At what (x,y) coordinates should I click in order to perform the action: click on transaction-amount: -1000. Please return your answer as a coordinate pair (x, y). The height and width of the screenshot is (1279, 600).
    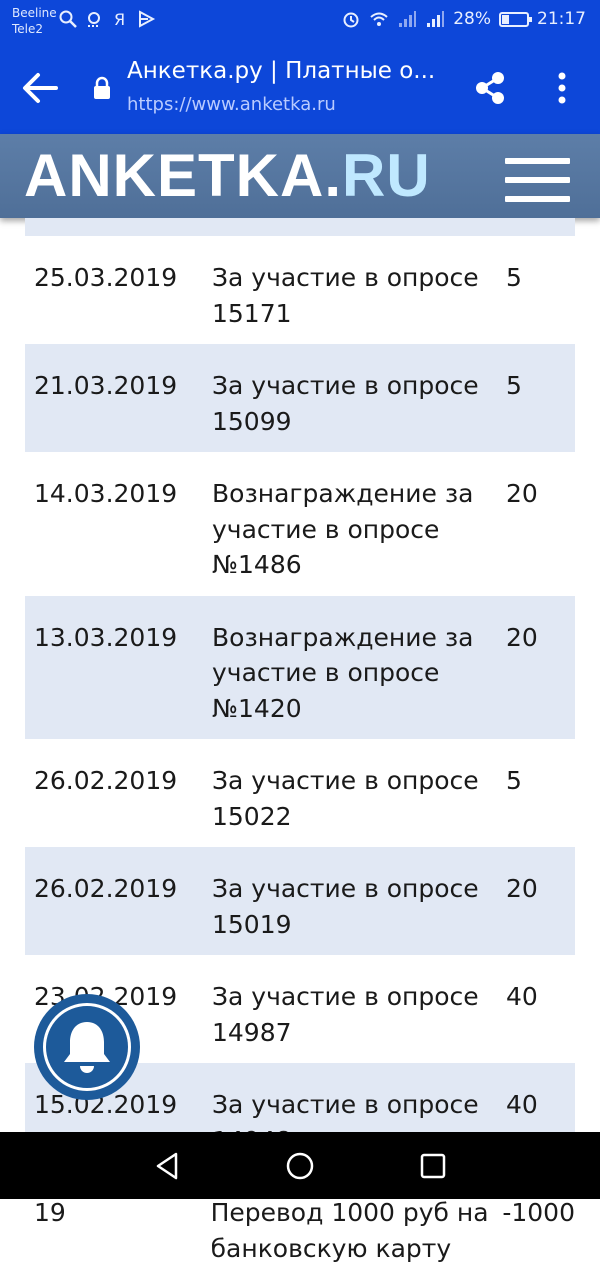
    Looking at the image, I should click on (538, 1212).